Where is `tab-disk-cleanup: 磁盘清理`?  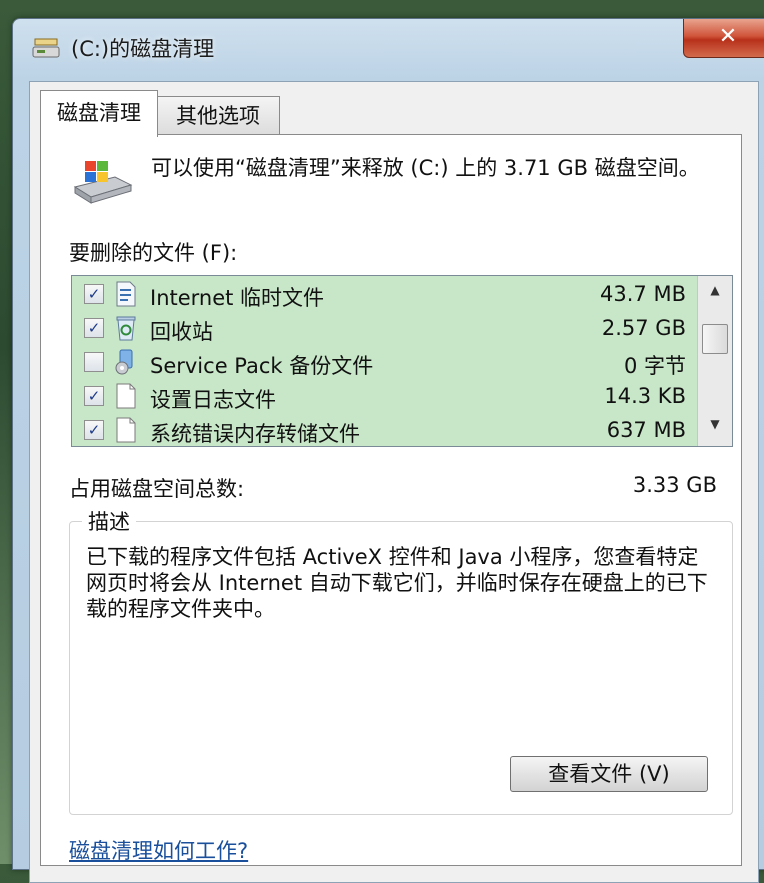 tab-disk-cleanup: 磁盘清理 is located at coordinates (99, 113).